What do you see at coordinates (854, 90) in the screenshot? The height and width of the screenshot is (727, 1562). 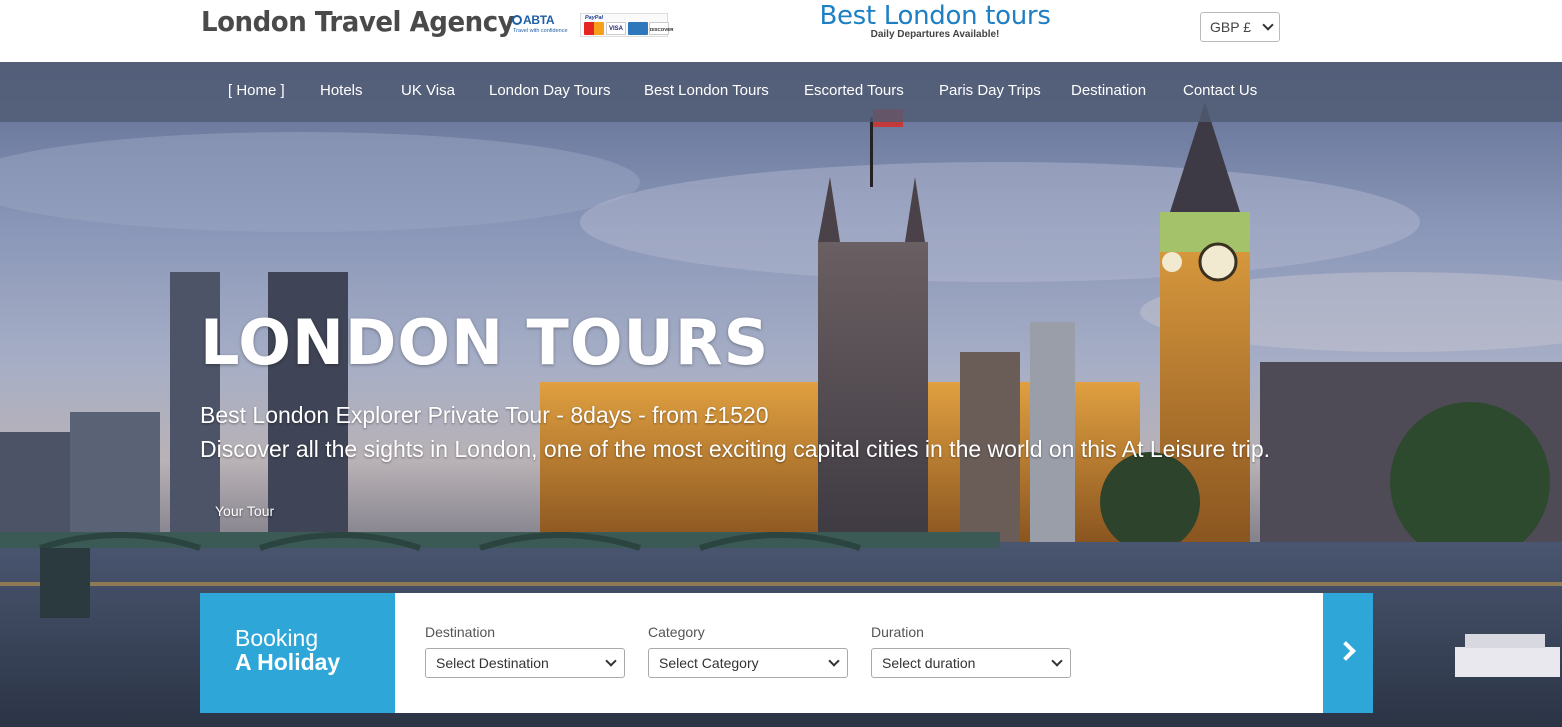 I see `nav-item-escorted-tours: Escorted Tours` at bounding box center [854, 90].